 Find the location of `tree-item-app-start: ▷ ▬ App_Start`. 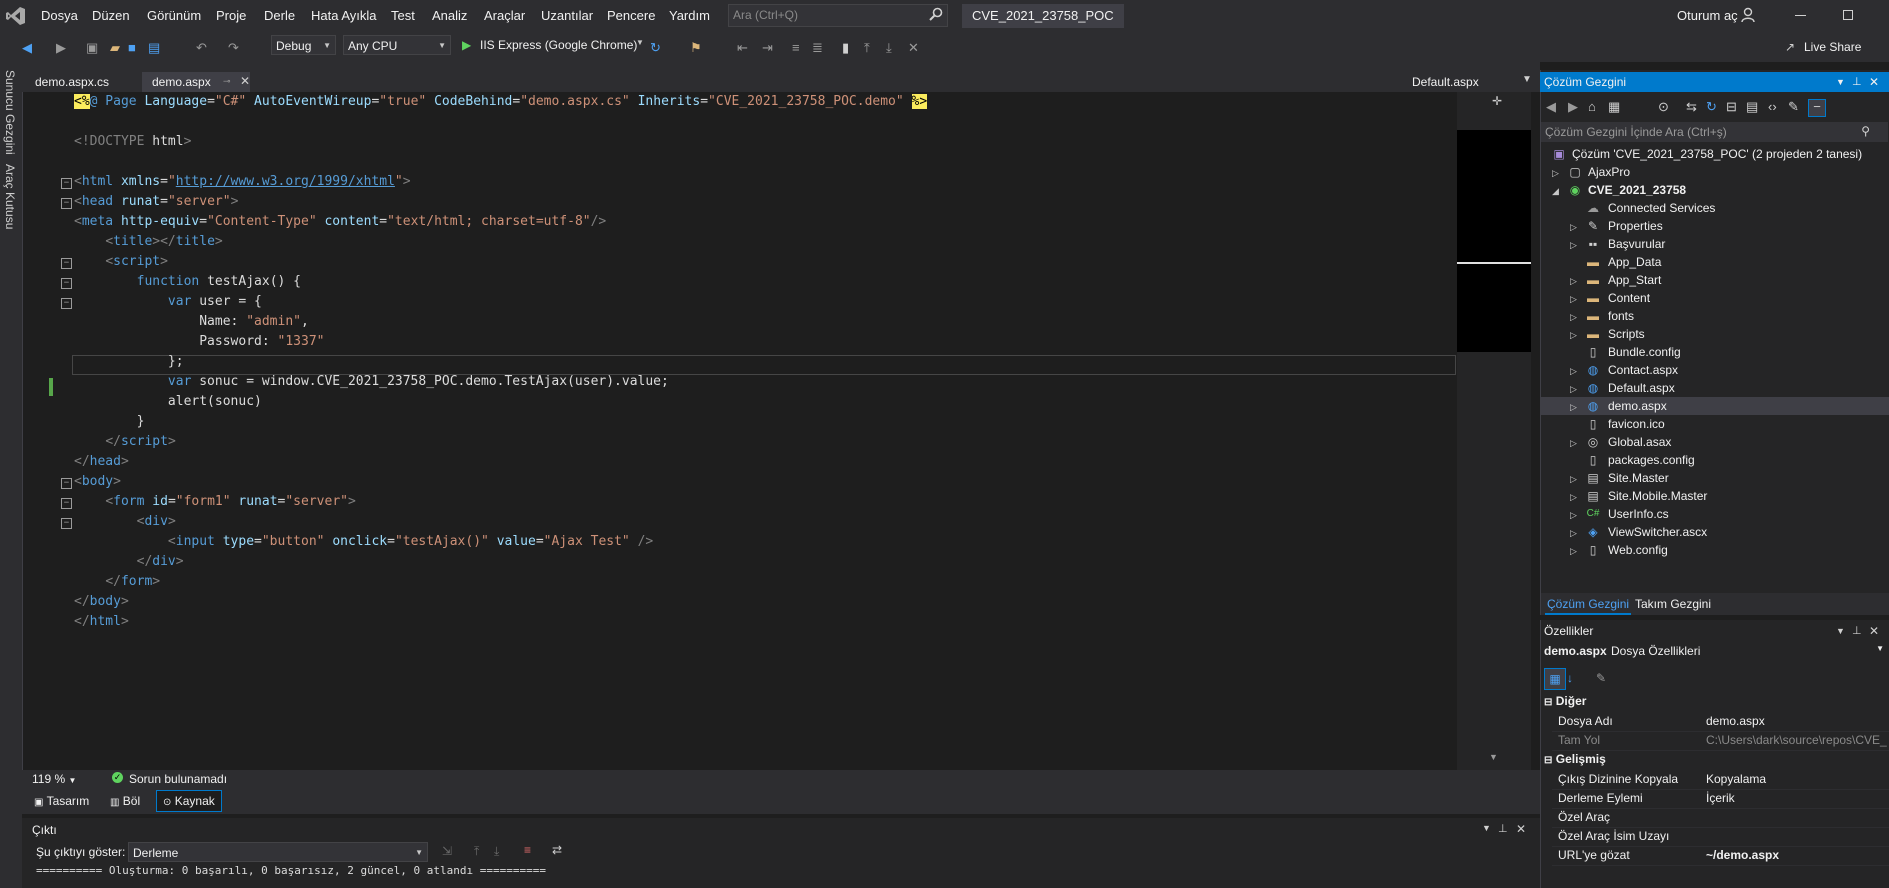

tree-item-app-start: ▷ ▬ App_Start is located at coordinates (1720, 280).